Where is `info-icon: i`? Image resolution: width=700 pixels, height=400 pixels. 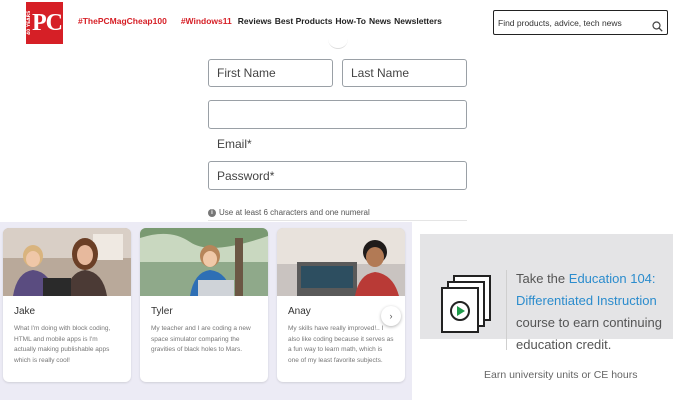 info-icon: i is located at coordinates (212, 212).